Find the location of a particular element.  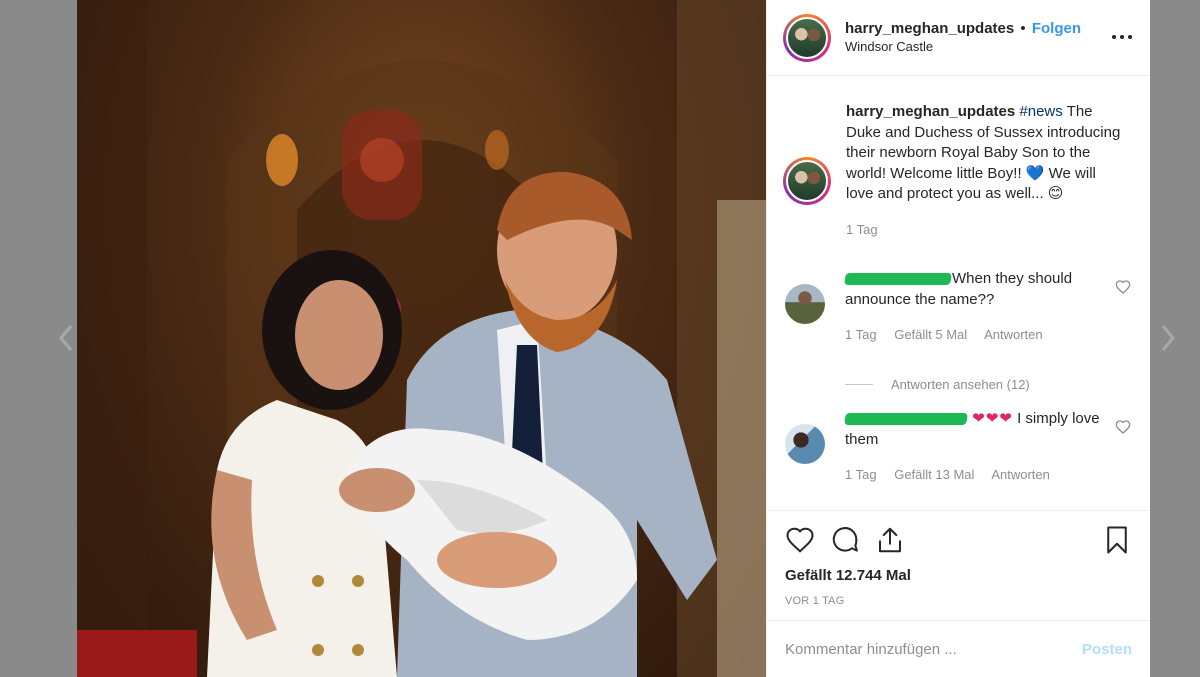

author-avatar is located at coordinates (807, 37).